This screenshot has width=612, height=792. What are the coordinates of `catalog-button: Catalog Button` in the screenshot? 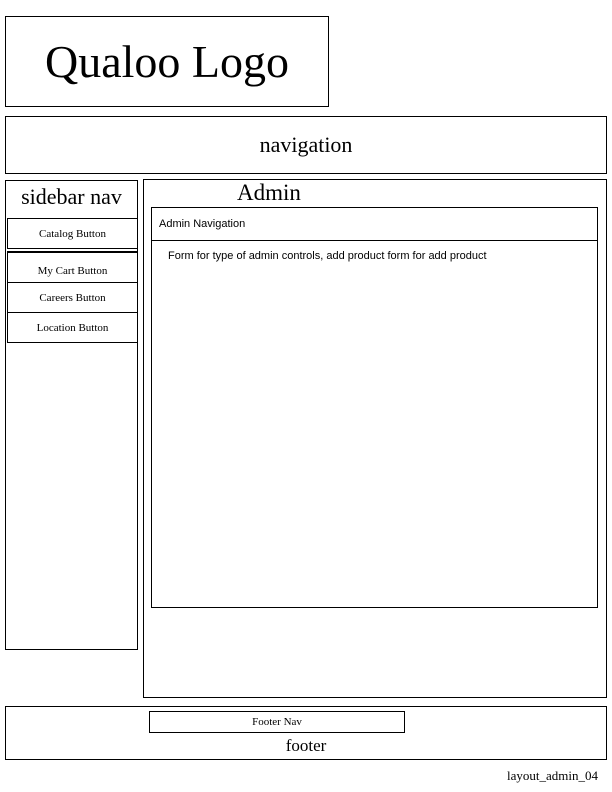 It's located at (72, 233).